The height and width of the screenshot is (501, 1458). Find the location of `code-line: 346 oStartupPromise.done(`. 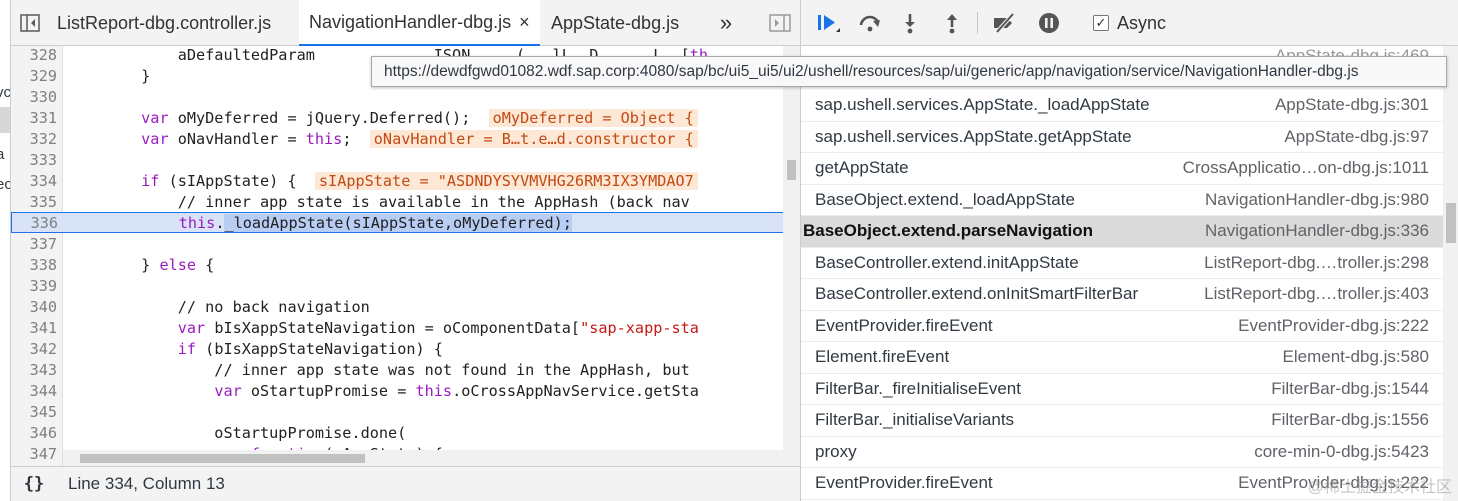

code-line: 346 oStartupPromise.done( is located at coordinates (398, 433).